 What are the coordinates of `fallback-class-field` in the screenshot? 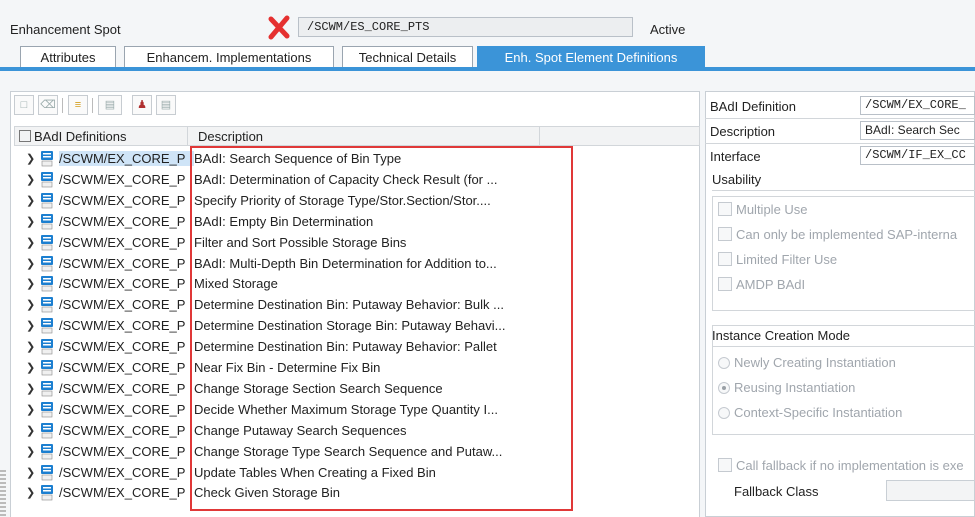 It's located at (930, 490).